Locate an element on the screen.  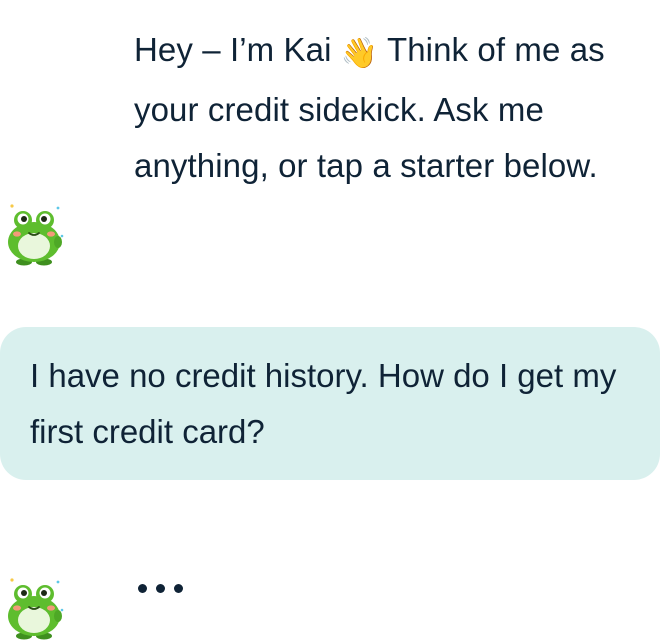
waving-hand-icon: 👋 is located at coordinates (359, 53).